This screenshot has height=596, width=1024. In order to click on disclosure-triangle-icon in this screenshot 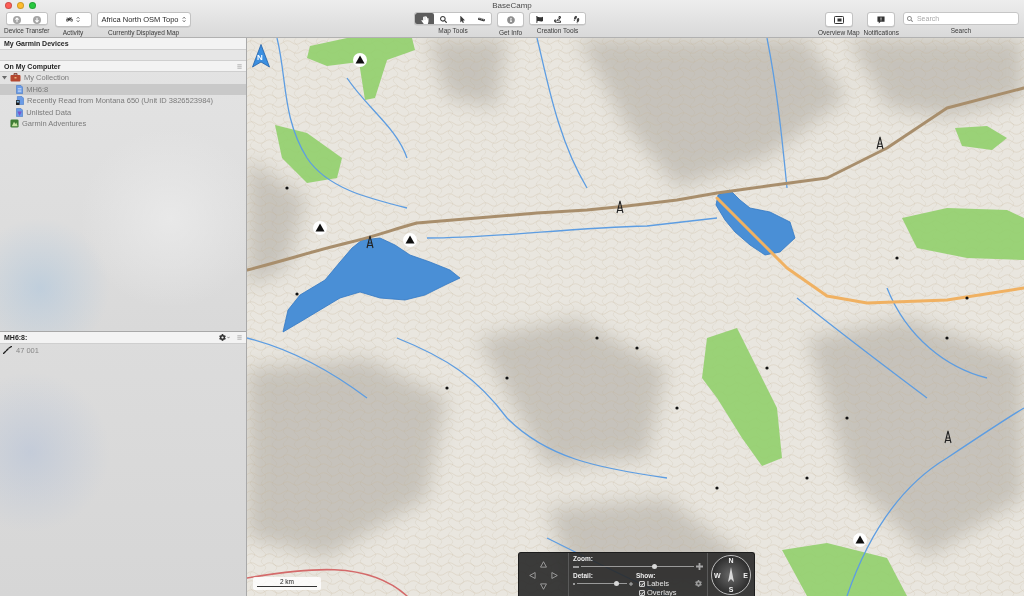, I will do `click(4, 78)`.